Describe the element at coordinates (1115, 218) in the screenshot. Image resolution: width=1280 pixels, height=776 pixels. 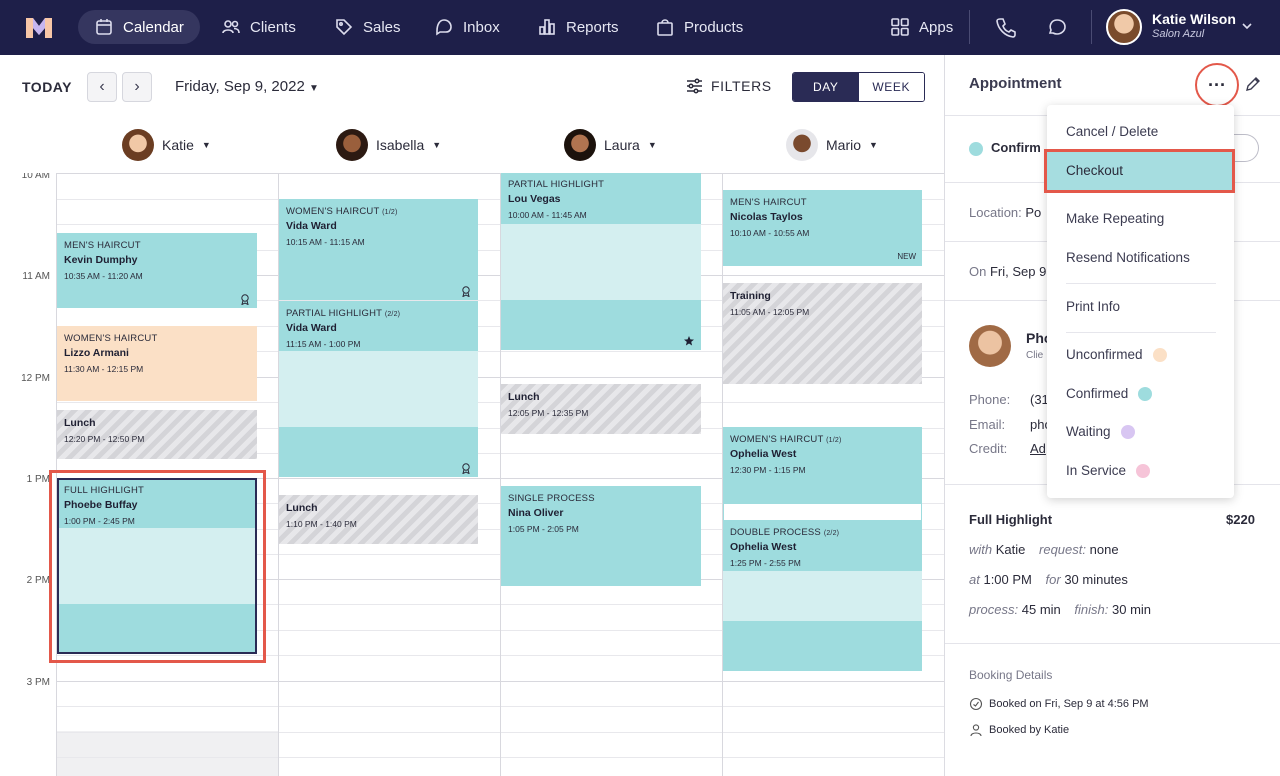
I see `menu-make-repeating: Make Repeating` at that location.